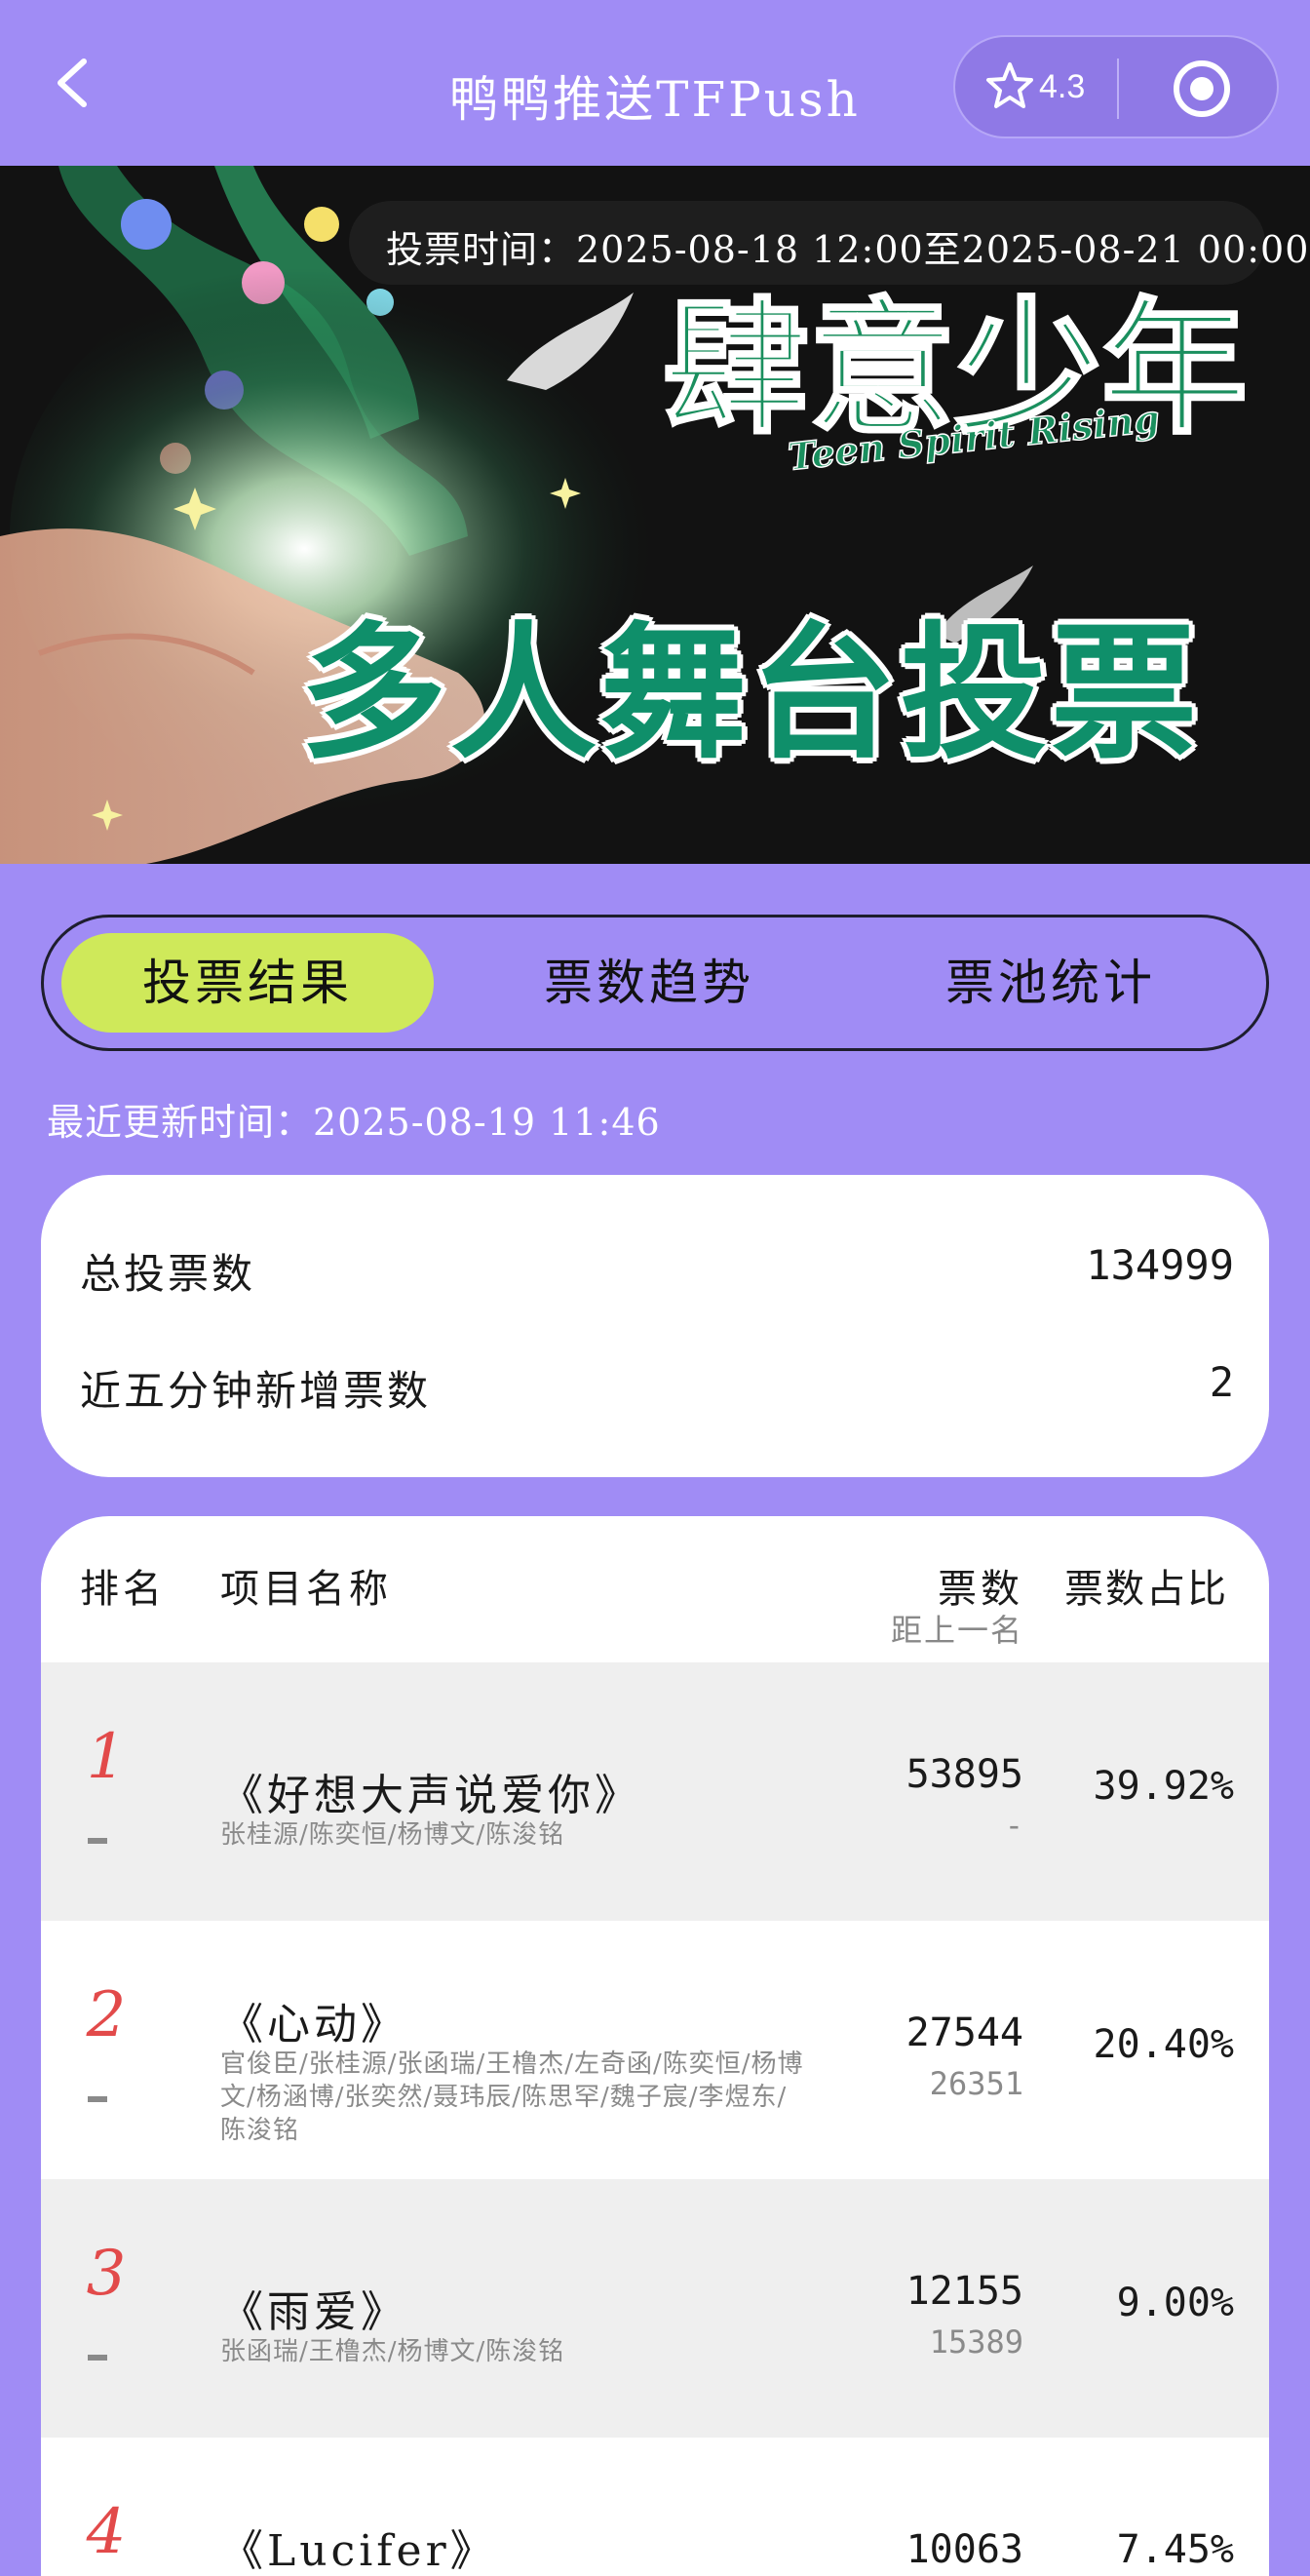  Describe the element at coordinates (1164, 2044) in the screenshot. I see `vote-share: 20.40%` at that location.